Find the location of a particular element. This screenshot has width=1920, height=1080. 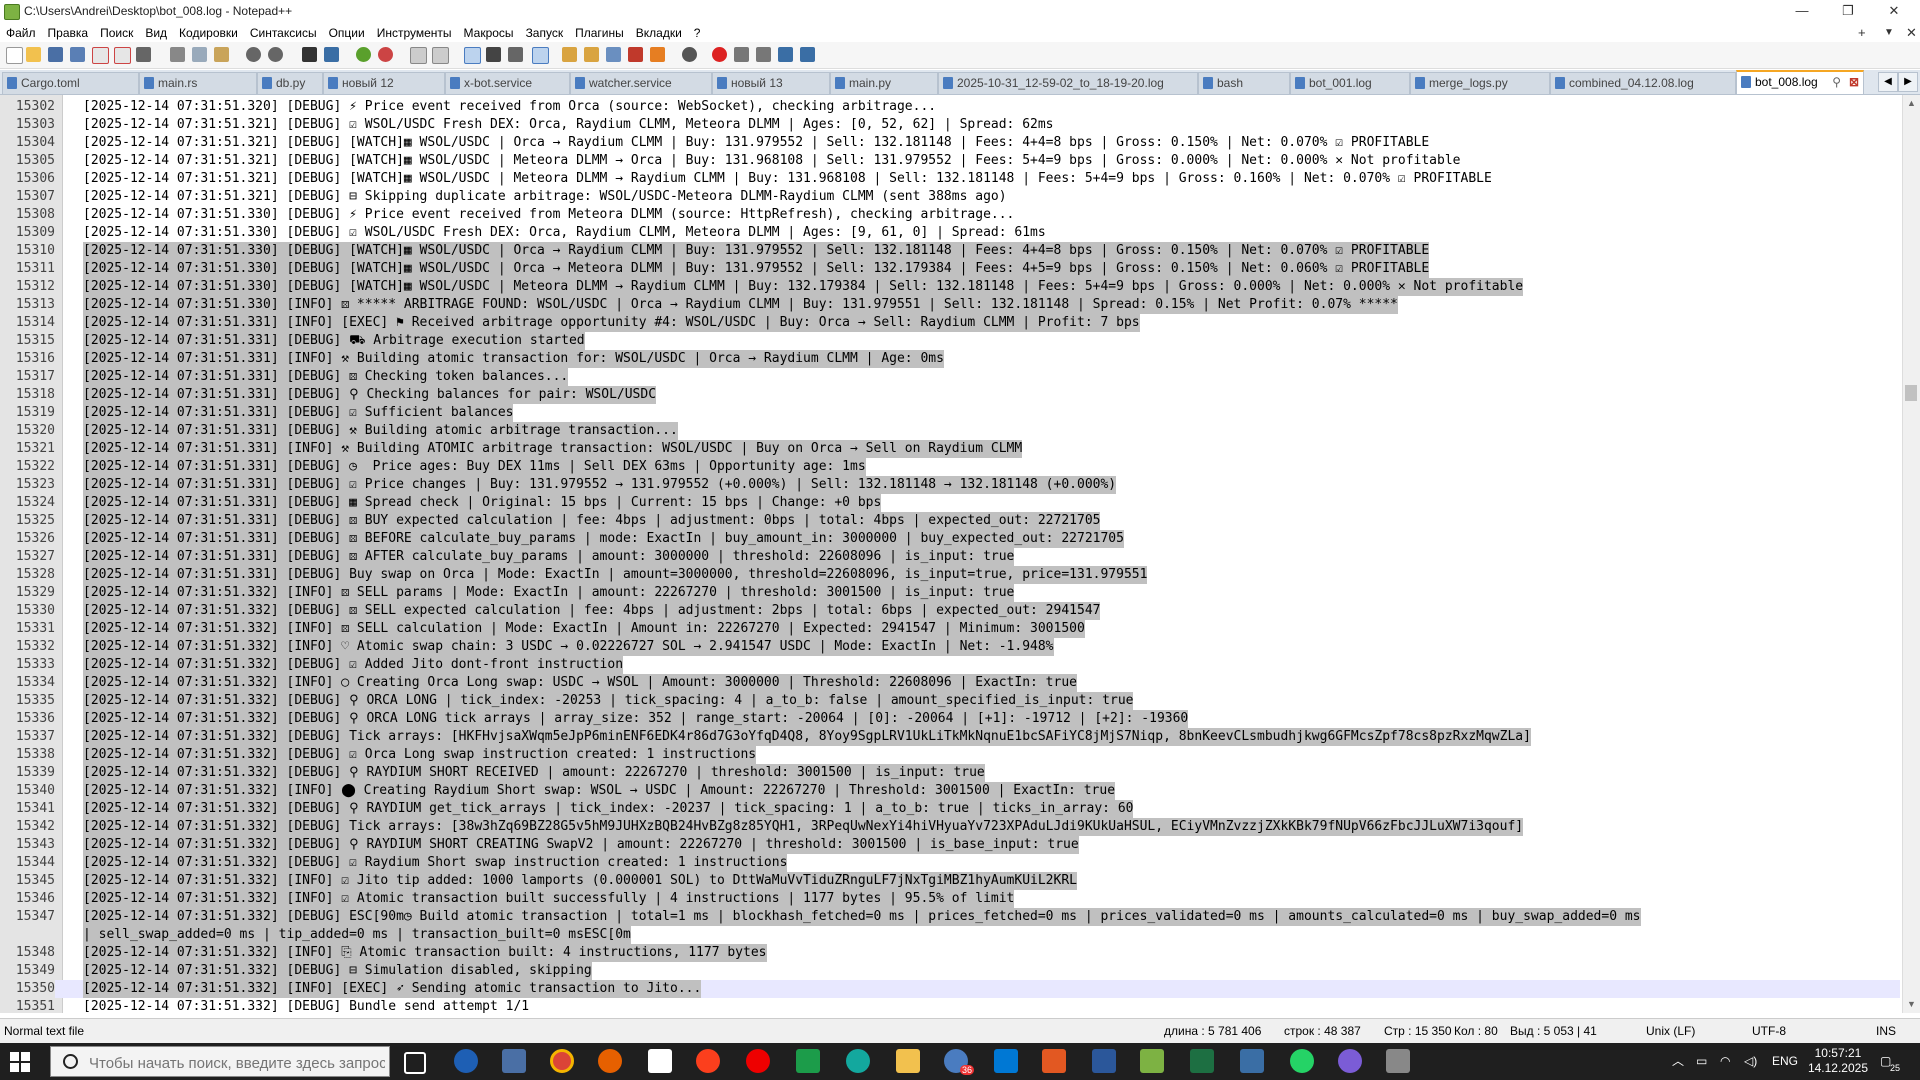

tray-chevron-icon: ︿ is located at coordinates (1678, 1061).